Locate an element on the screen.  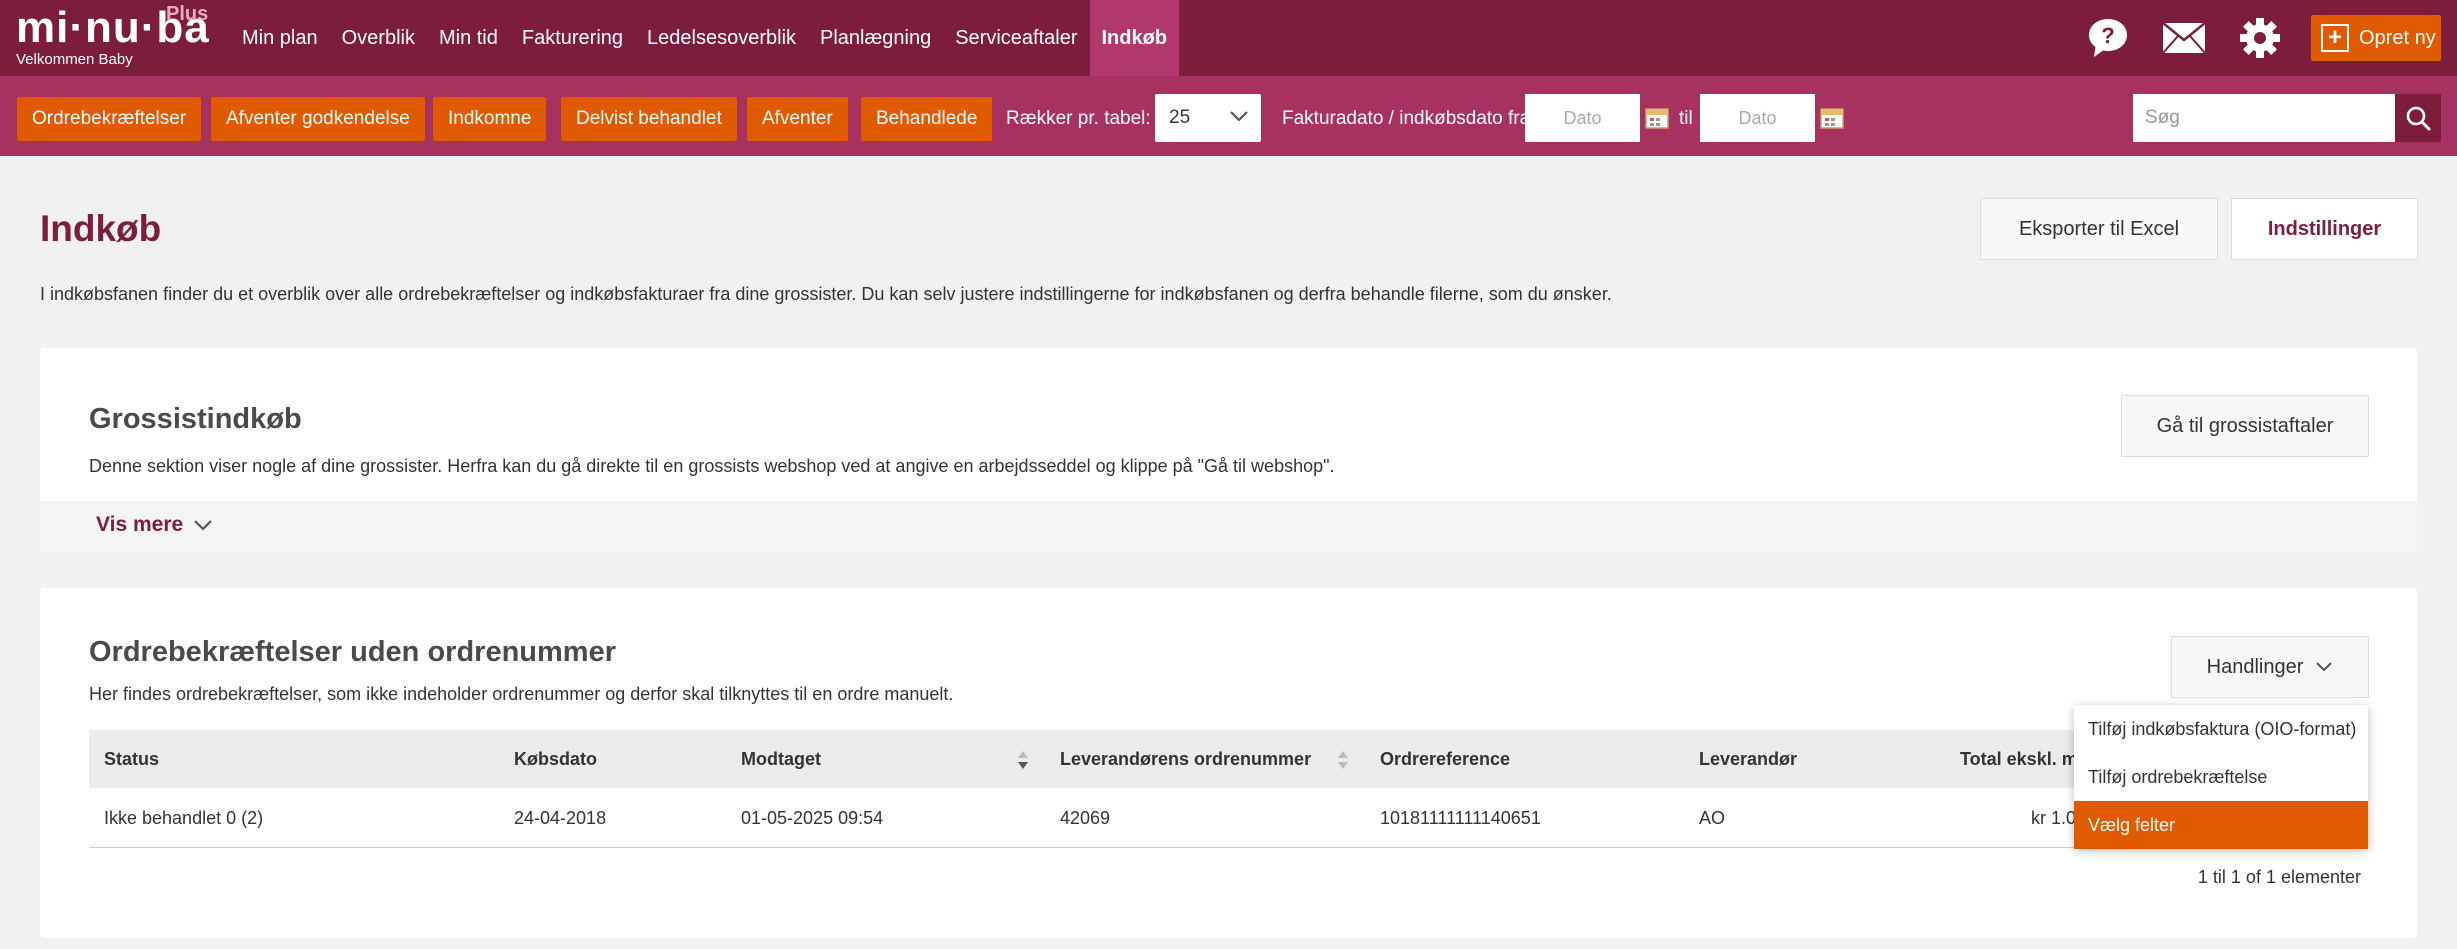
grossist-title: Grossistindkøb is located at coordinates (195, 419).